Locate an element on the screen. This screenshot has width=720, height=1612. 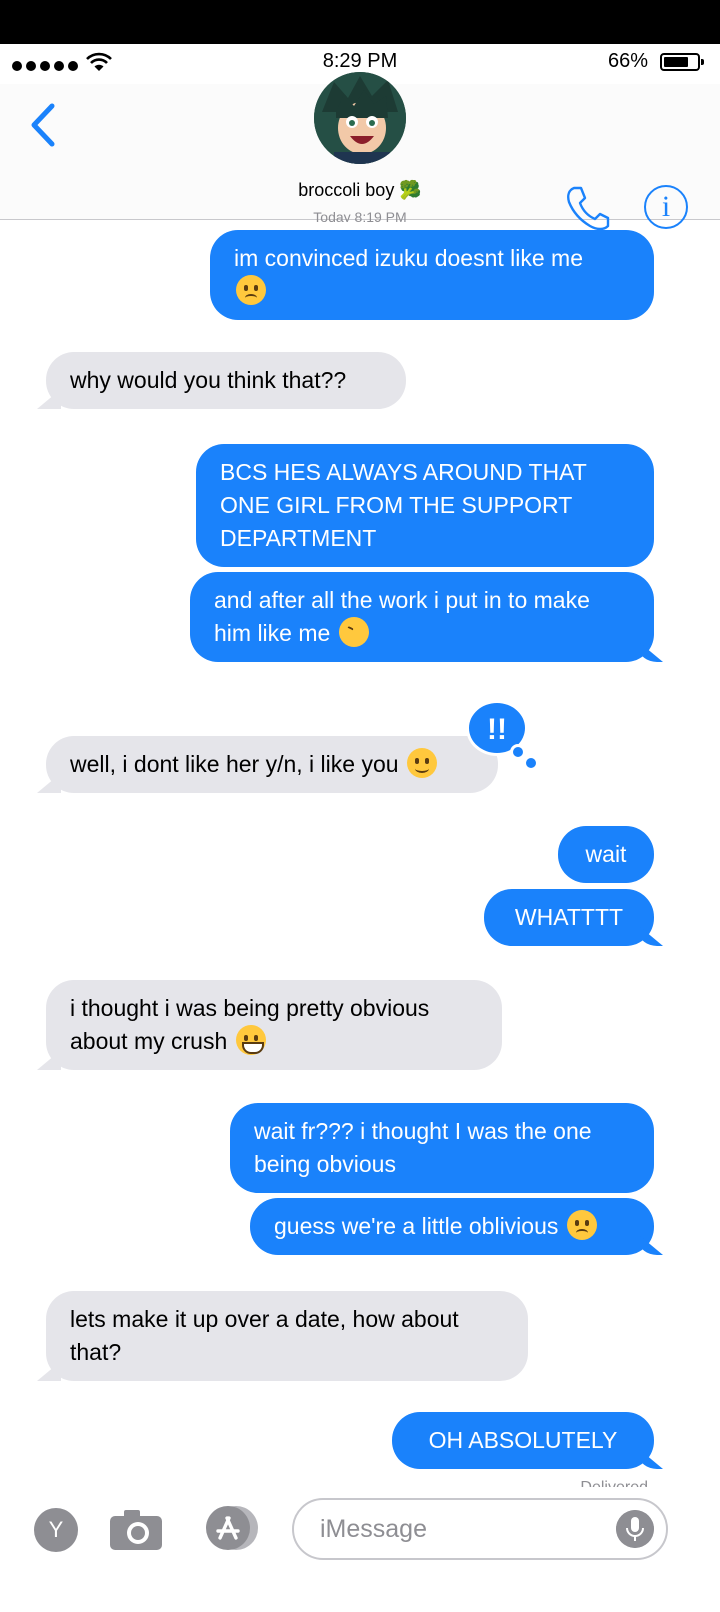
compose-bar: Y iMessage is located at coordinates (360, 1551).